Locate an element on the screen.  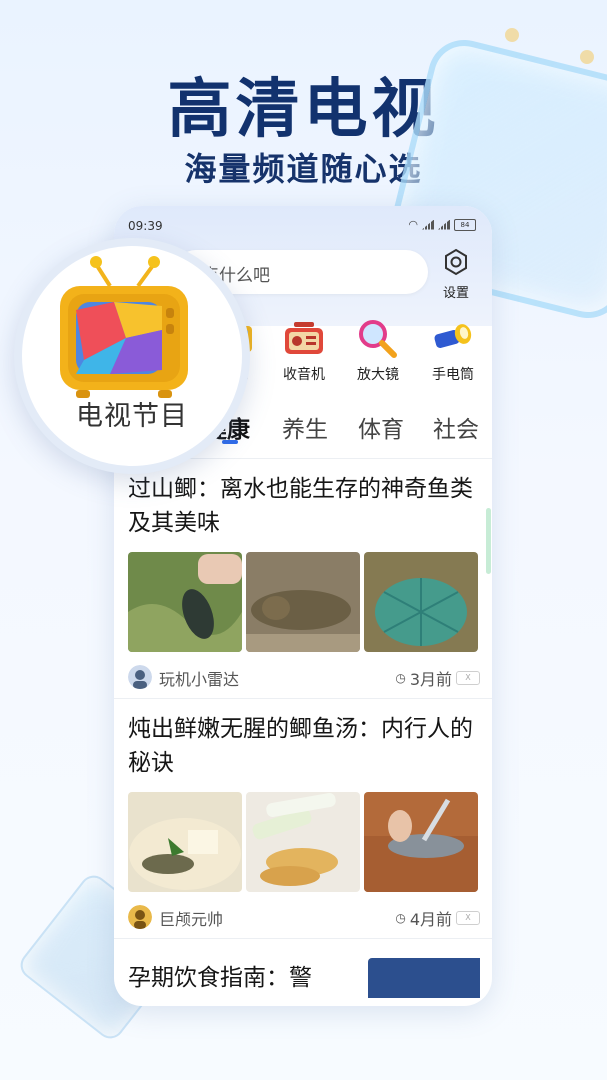
article-time-group: ◷ 4月前 X is located at coordinates (437, 918).